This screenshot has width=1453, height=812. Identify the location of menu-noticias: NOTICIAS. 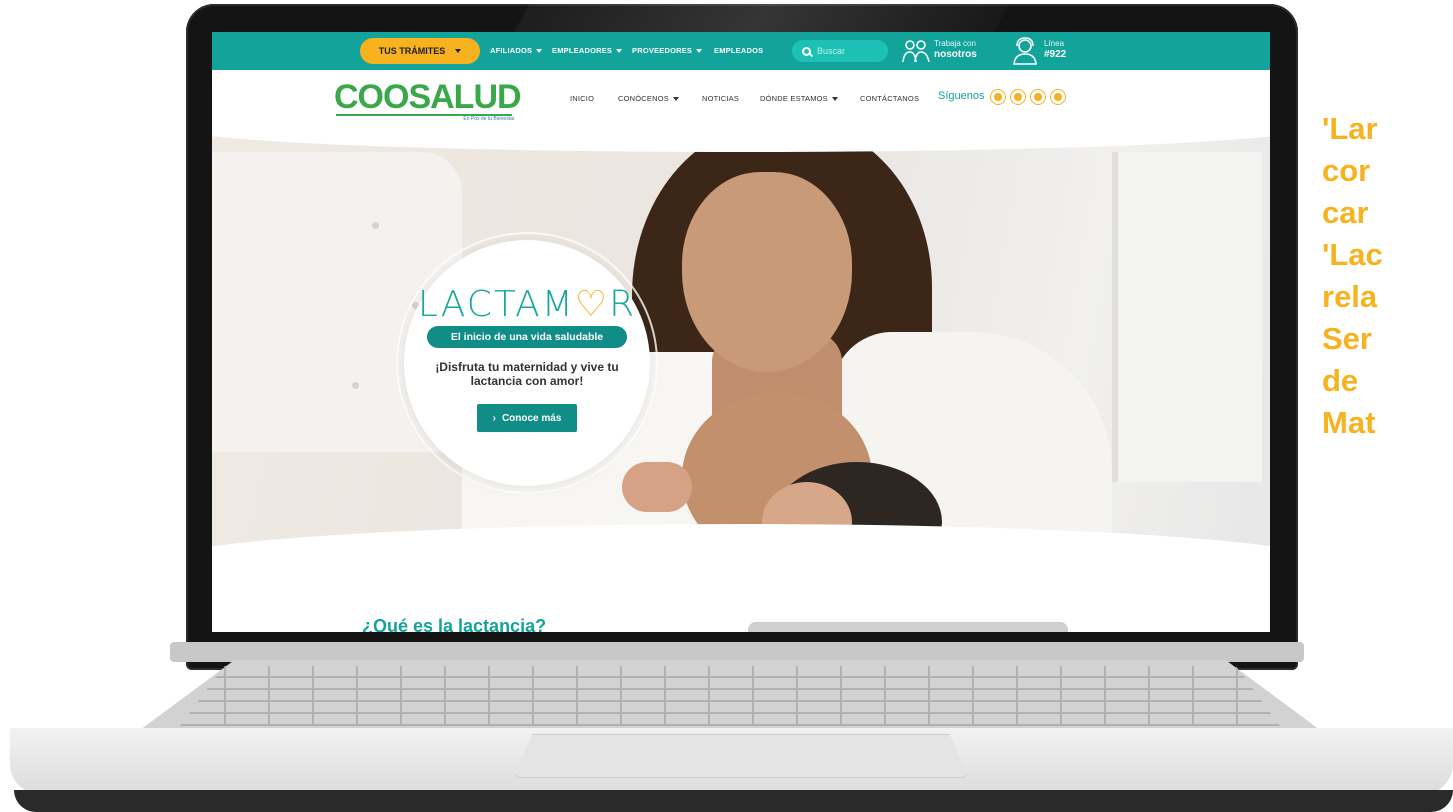
(720, 98).